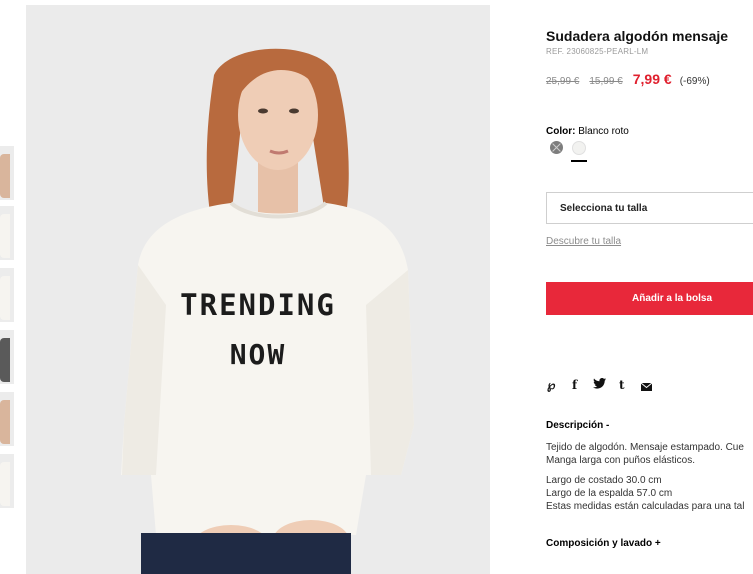 This screenshot has width=753, height=574. What do you see at coordinates (574, 385) in the screenshot?
I see `facebook-icon: f` at bounding box center [574, 385].